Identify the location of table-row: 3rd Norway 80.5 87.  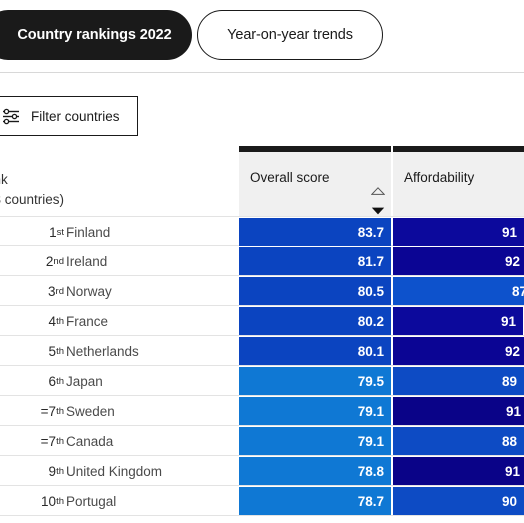
(262, 291).